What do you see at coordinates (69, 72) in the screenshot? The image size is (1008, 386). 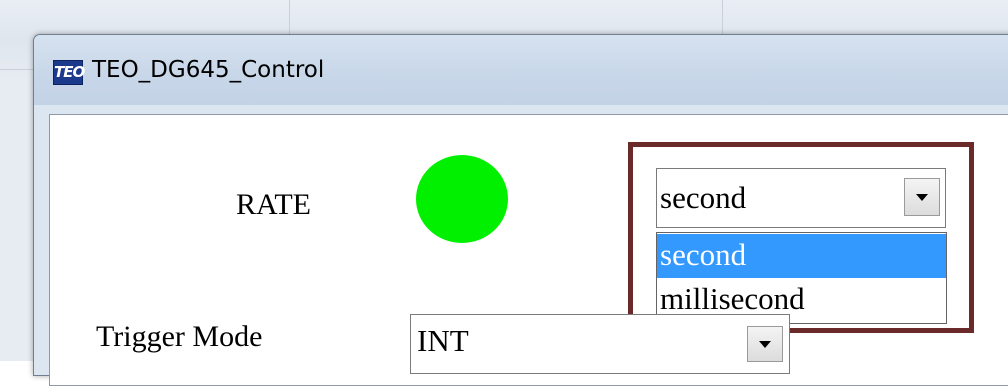 I see `app-logo-icon: TEO` at bounding box center [69, 72].